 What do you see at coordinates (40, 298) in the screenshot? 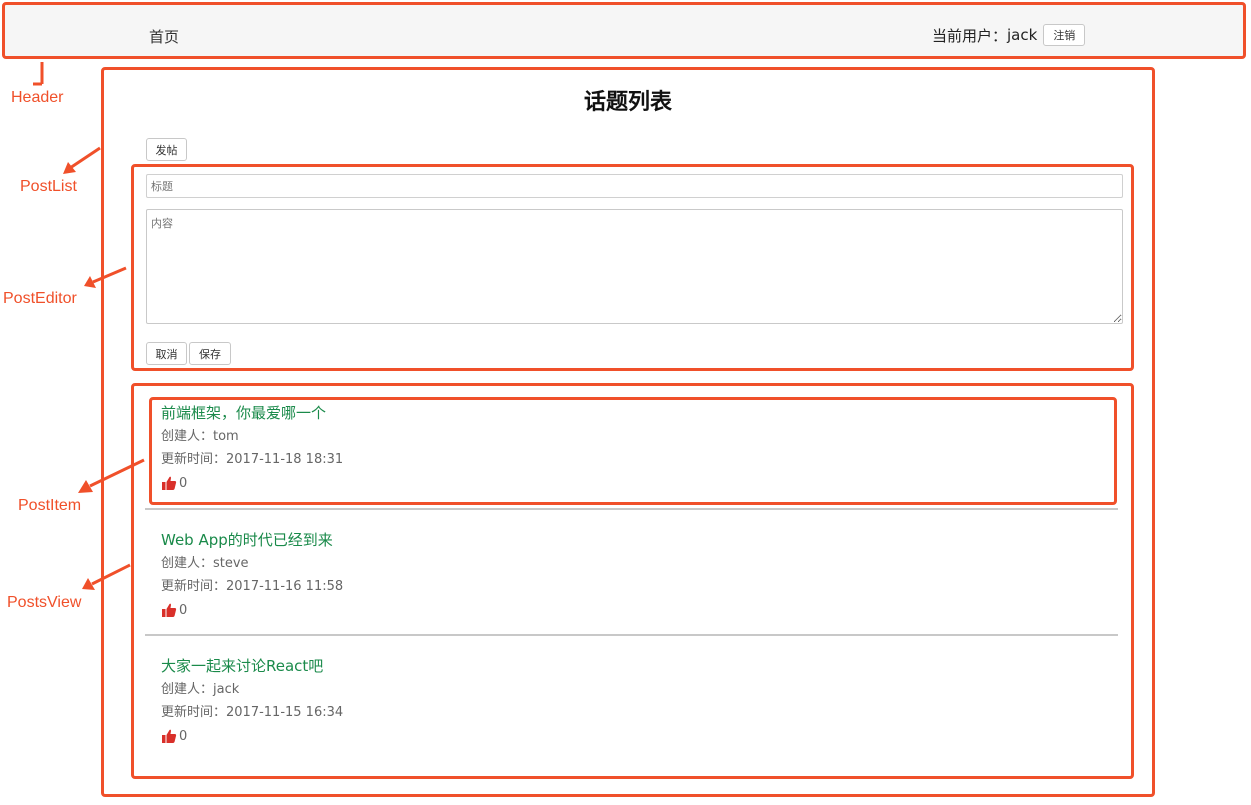
I see `annotation-posteditor-label: PostEditor` at bounding box center [40, 298].